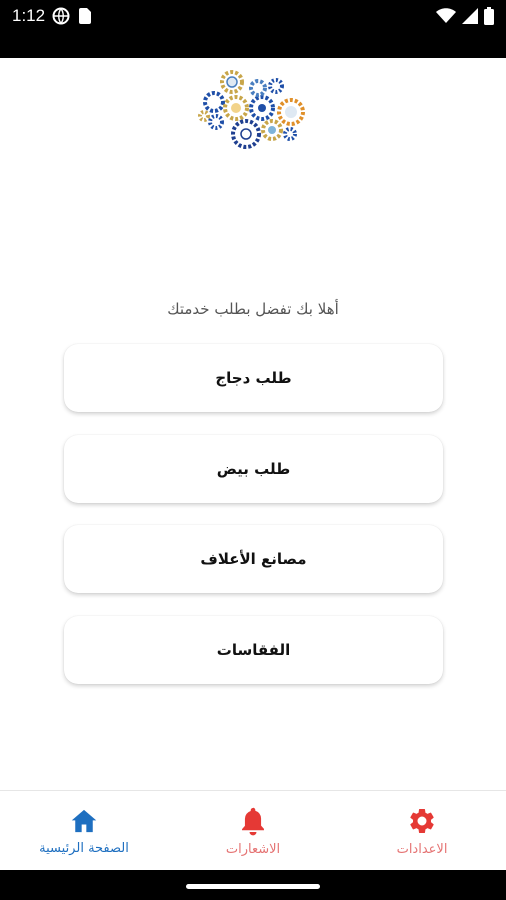 Image resolution: width=506 pixels, height=900 pixels. I want to click on greeting-text: أهلا بك تفضل بطلب خدمتك, so click(253, 309).